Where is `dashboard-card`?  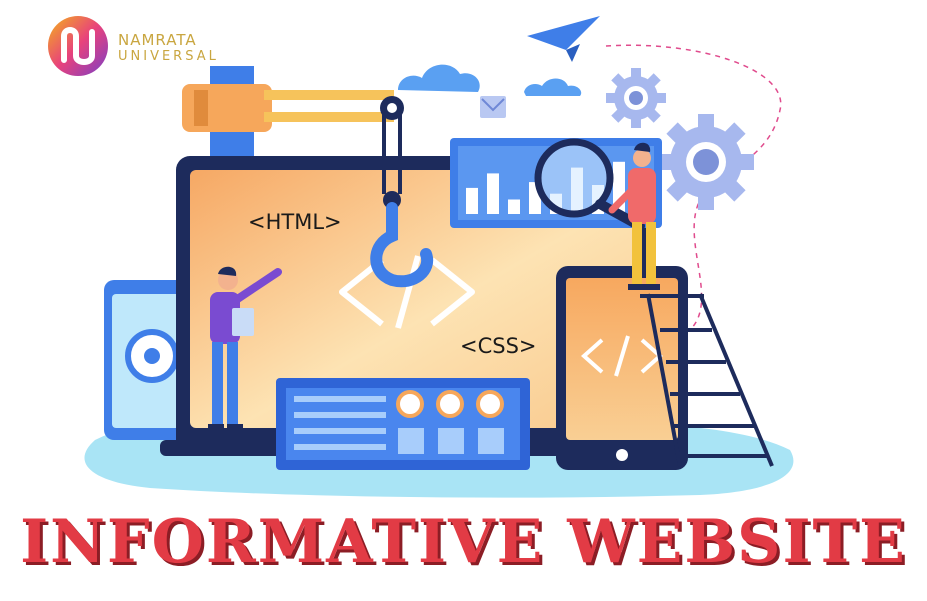
dashboard-card is located at coordinates (403, 424).